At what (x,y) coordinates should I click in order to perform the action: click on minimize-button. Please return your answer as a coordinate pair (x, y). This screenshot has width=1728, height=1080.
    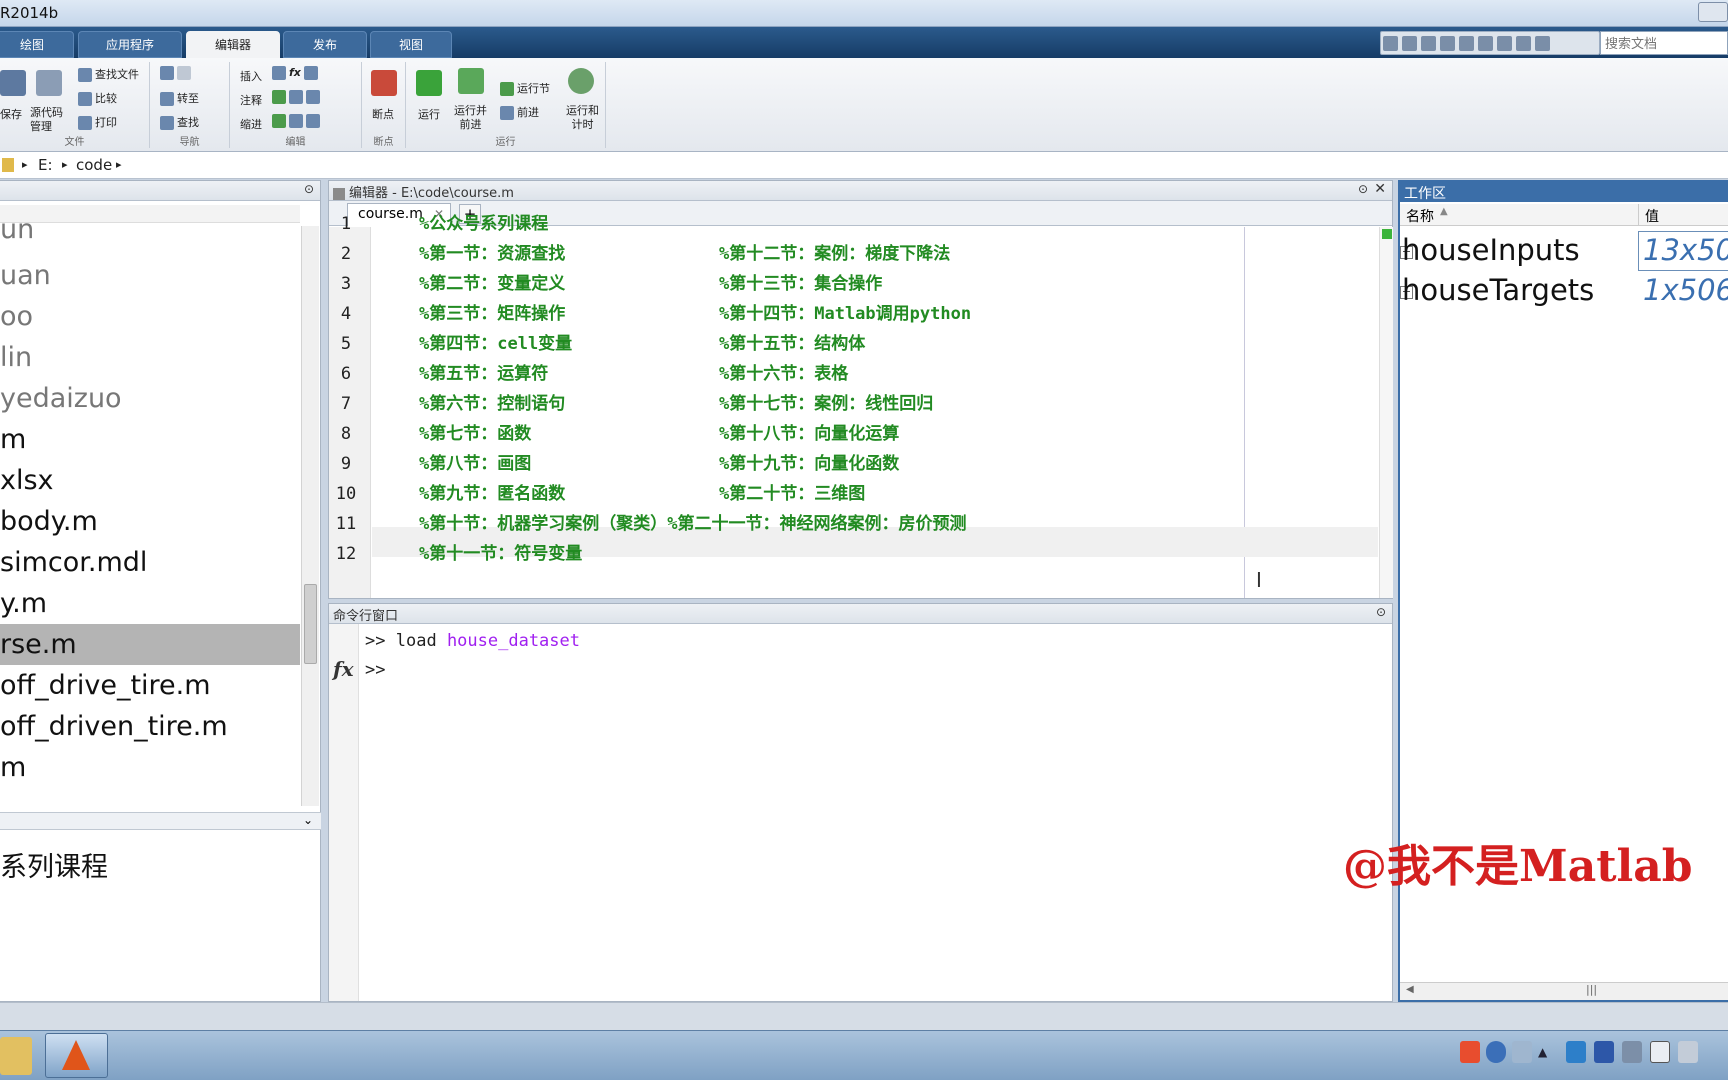
    Looking at the image, I should click on (1713, 12).